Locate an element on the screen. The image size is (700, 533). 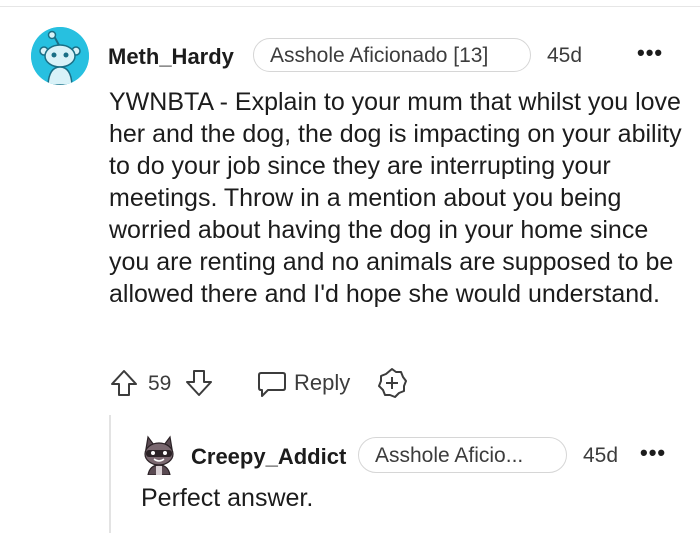
user-avatar-icon is located at coordinates (159, 455).